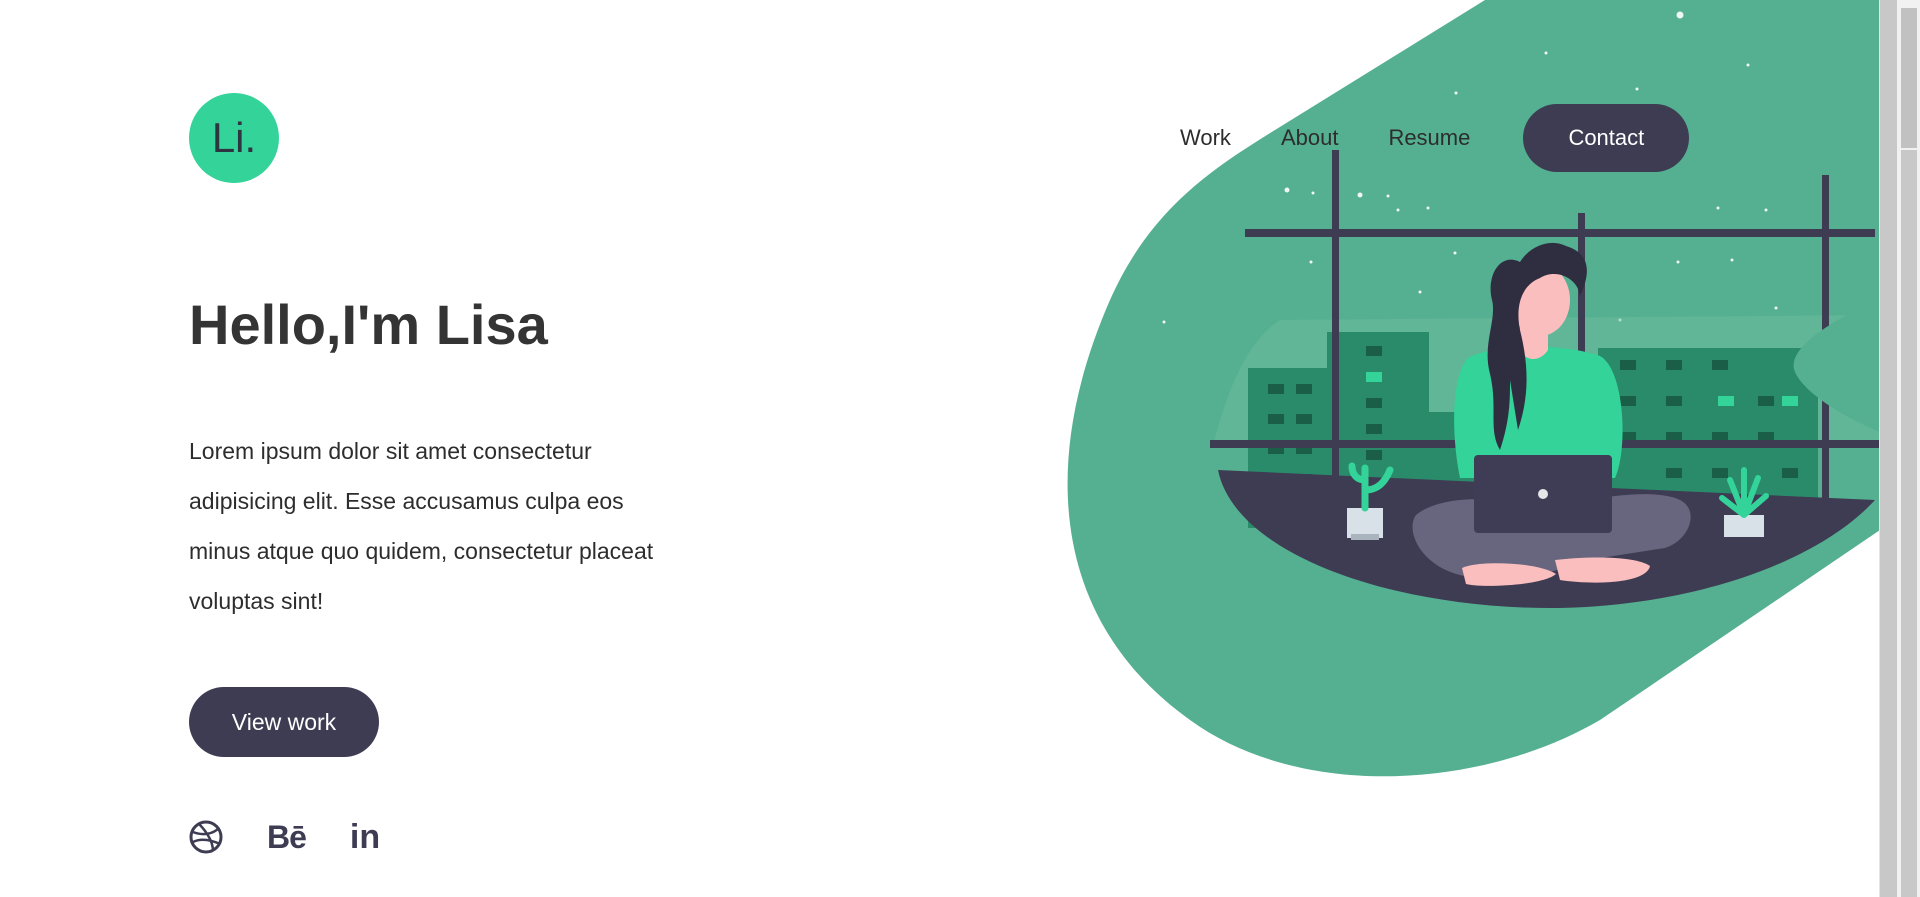 This screenshot has height=897, width=1920. I want to click on nav-link-resume: Resume, so click(1429, 138).